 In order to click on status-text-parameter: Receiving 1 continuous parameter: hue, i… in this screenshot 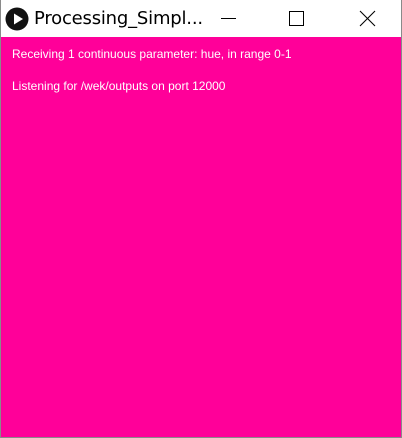, I will do `click(152, 54)`.